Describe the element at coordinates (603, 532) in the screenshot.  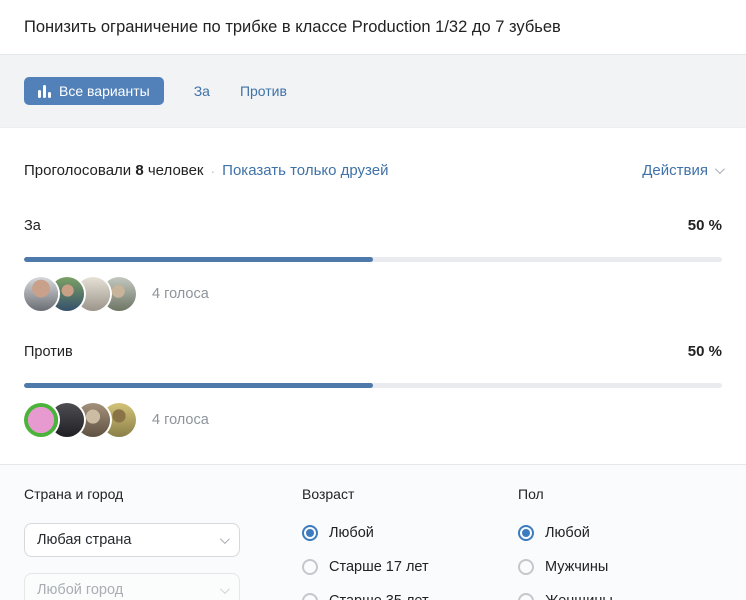
I see `gender-option-any: Любой` at that location.